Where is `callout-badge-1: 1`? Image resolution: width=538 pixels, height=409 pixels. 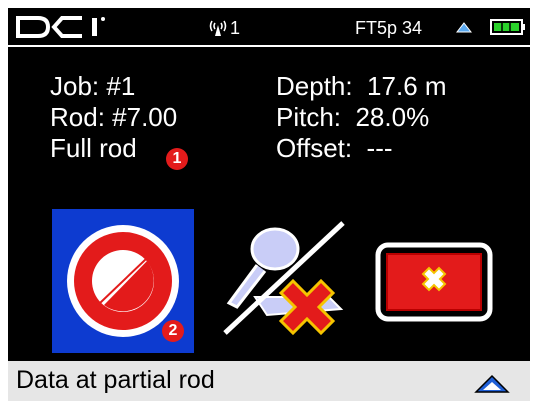 callout-badge-1: 1 is located at coordinates (177, 159).